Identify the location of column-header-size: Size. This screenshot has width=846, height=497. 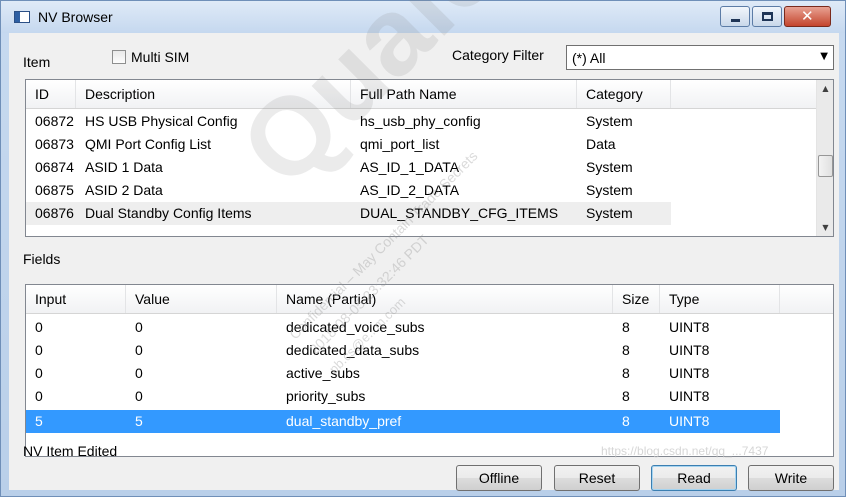
(636, 299).